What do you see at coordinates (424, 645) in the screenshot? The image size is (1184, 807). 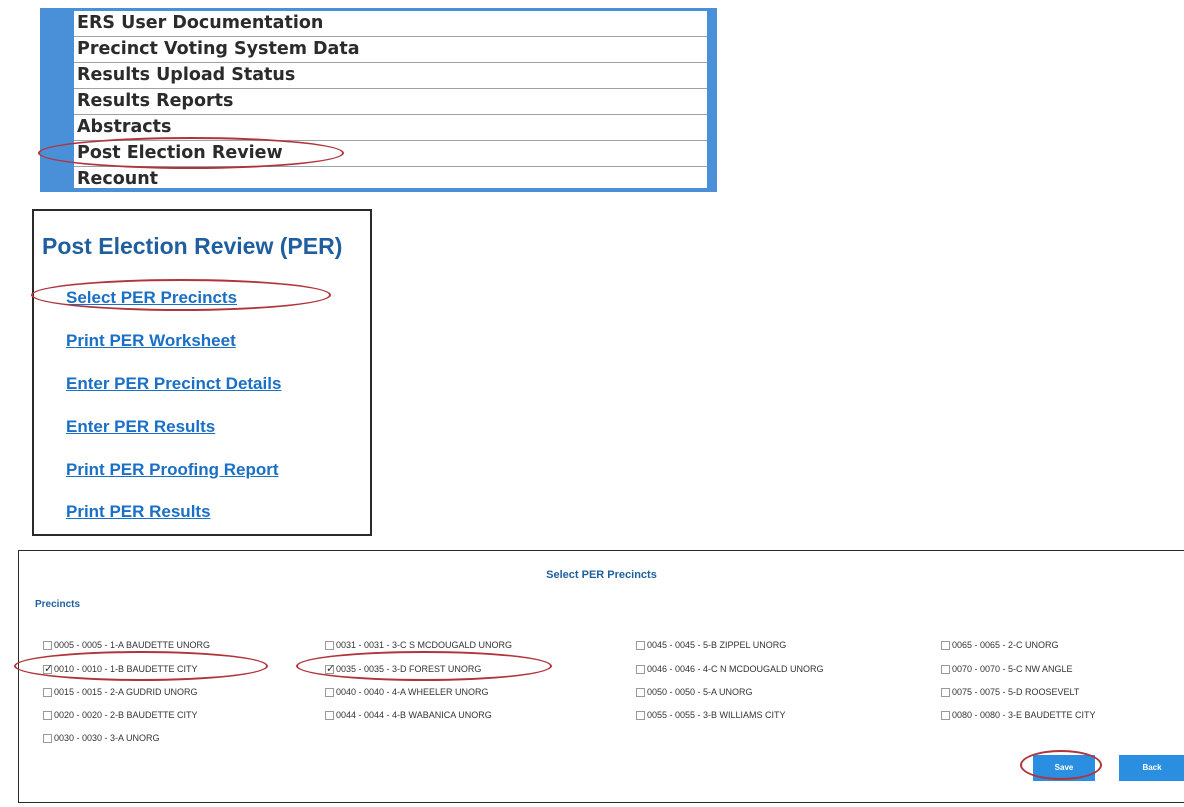 I see `precinct-label: 0031 - 0031 - 3-C S MCDOUGALD UNORG` at bounding box center [424, 645].